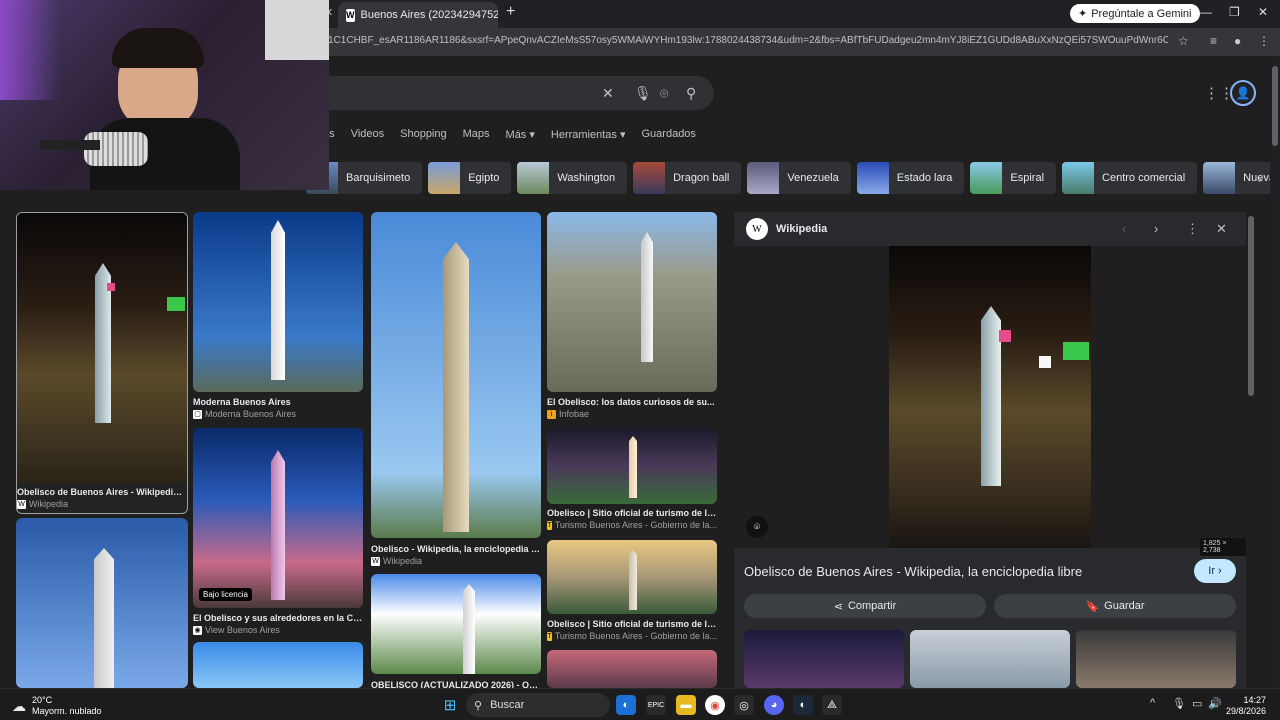  Describe the element at coordinates (378, 178) in the screenshot. I see `chip-label: Barquisimeto` at that location.